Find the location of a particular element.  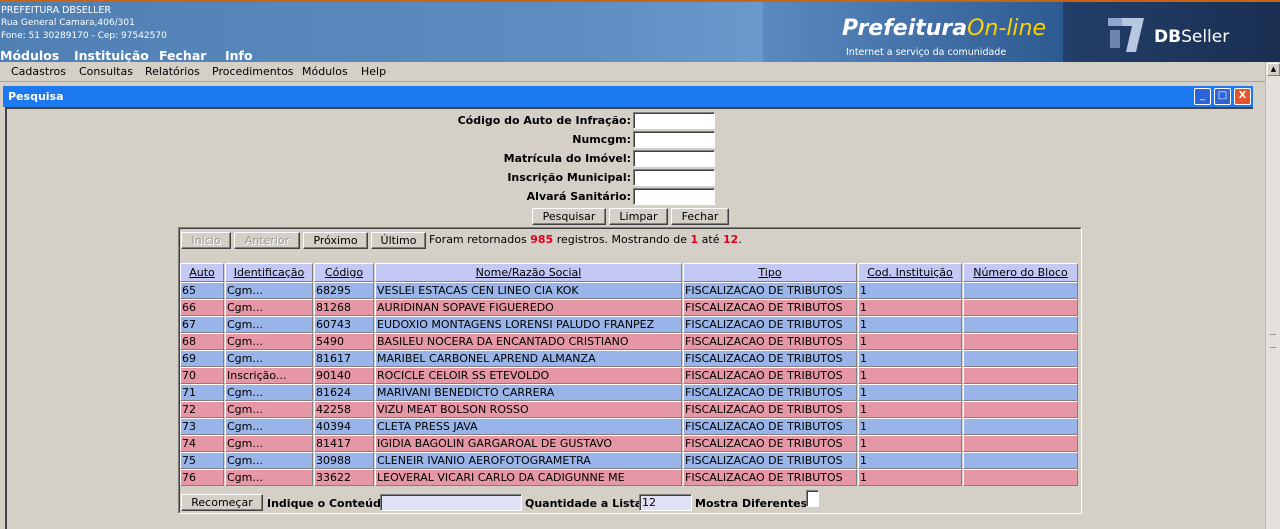

mostra-diferentes-checkbox is located at coordinates (812, 498).